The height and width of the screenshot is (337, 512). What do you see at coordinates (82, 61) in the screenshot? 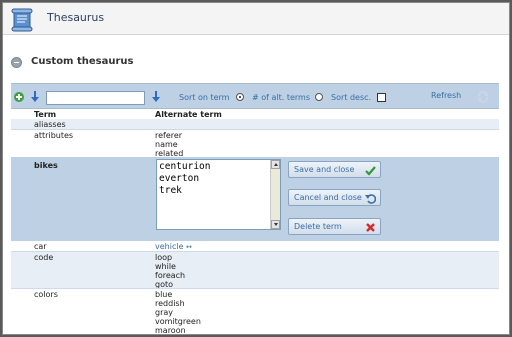
I see `section-title: Custom thesaurus` at bounding box center [82, 61].